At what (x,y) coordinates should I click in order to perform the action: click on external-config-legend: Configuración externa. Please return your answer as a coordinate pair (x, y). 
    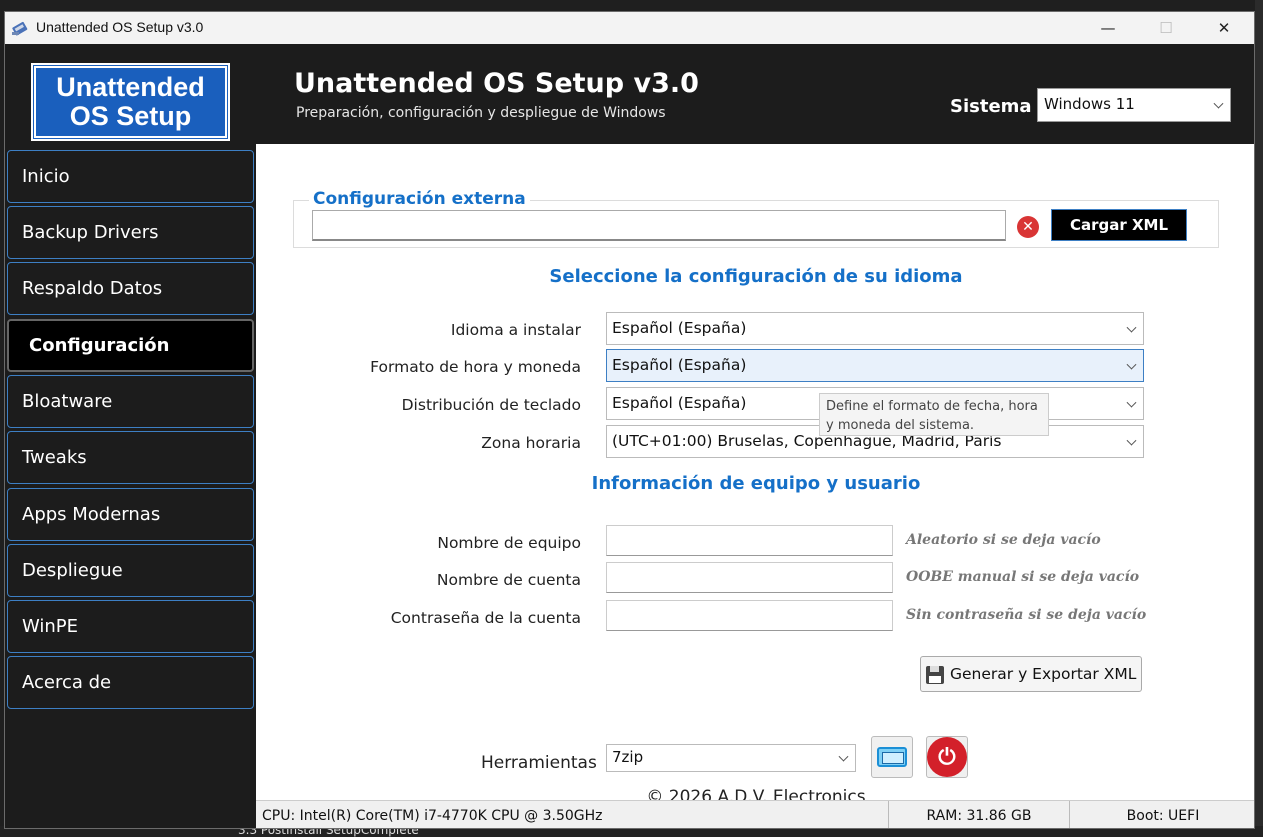
    Looking at the image, I should click on (419, 199).